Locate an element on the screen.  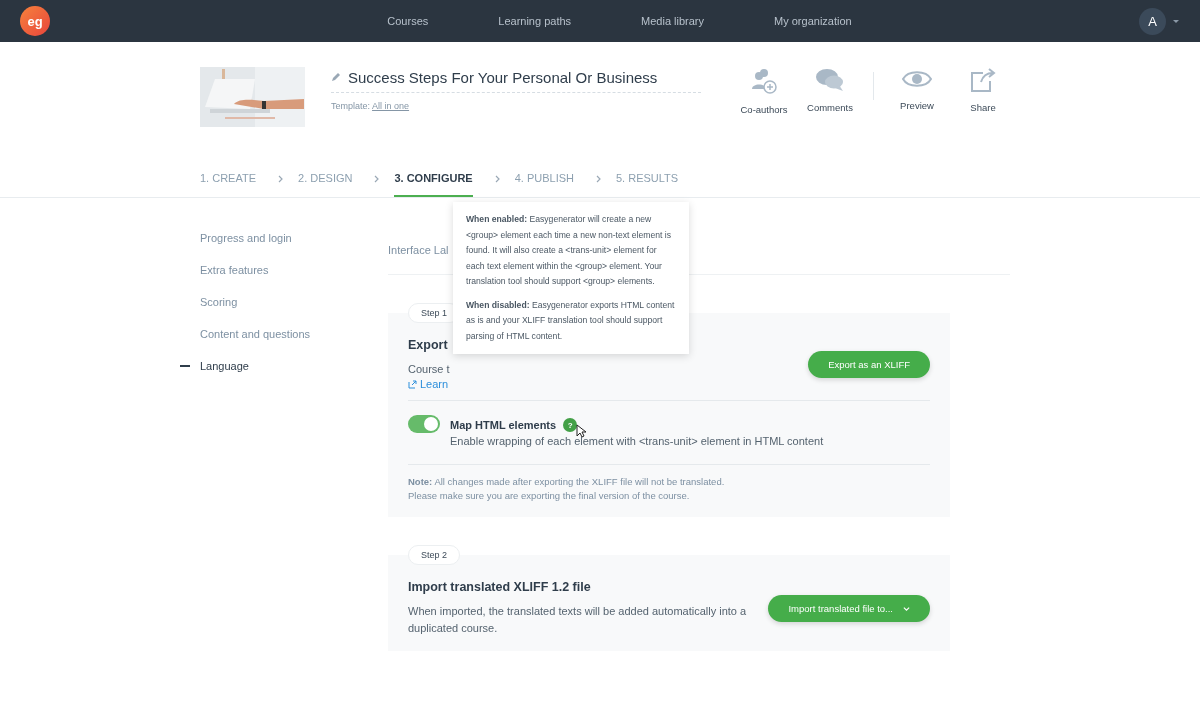
sidebar-item: Scoring is located at coordinates (284, 302).